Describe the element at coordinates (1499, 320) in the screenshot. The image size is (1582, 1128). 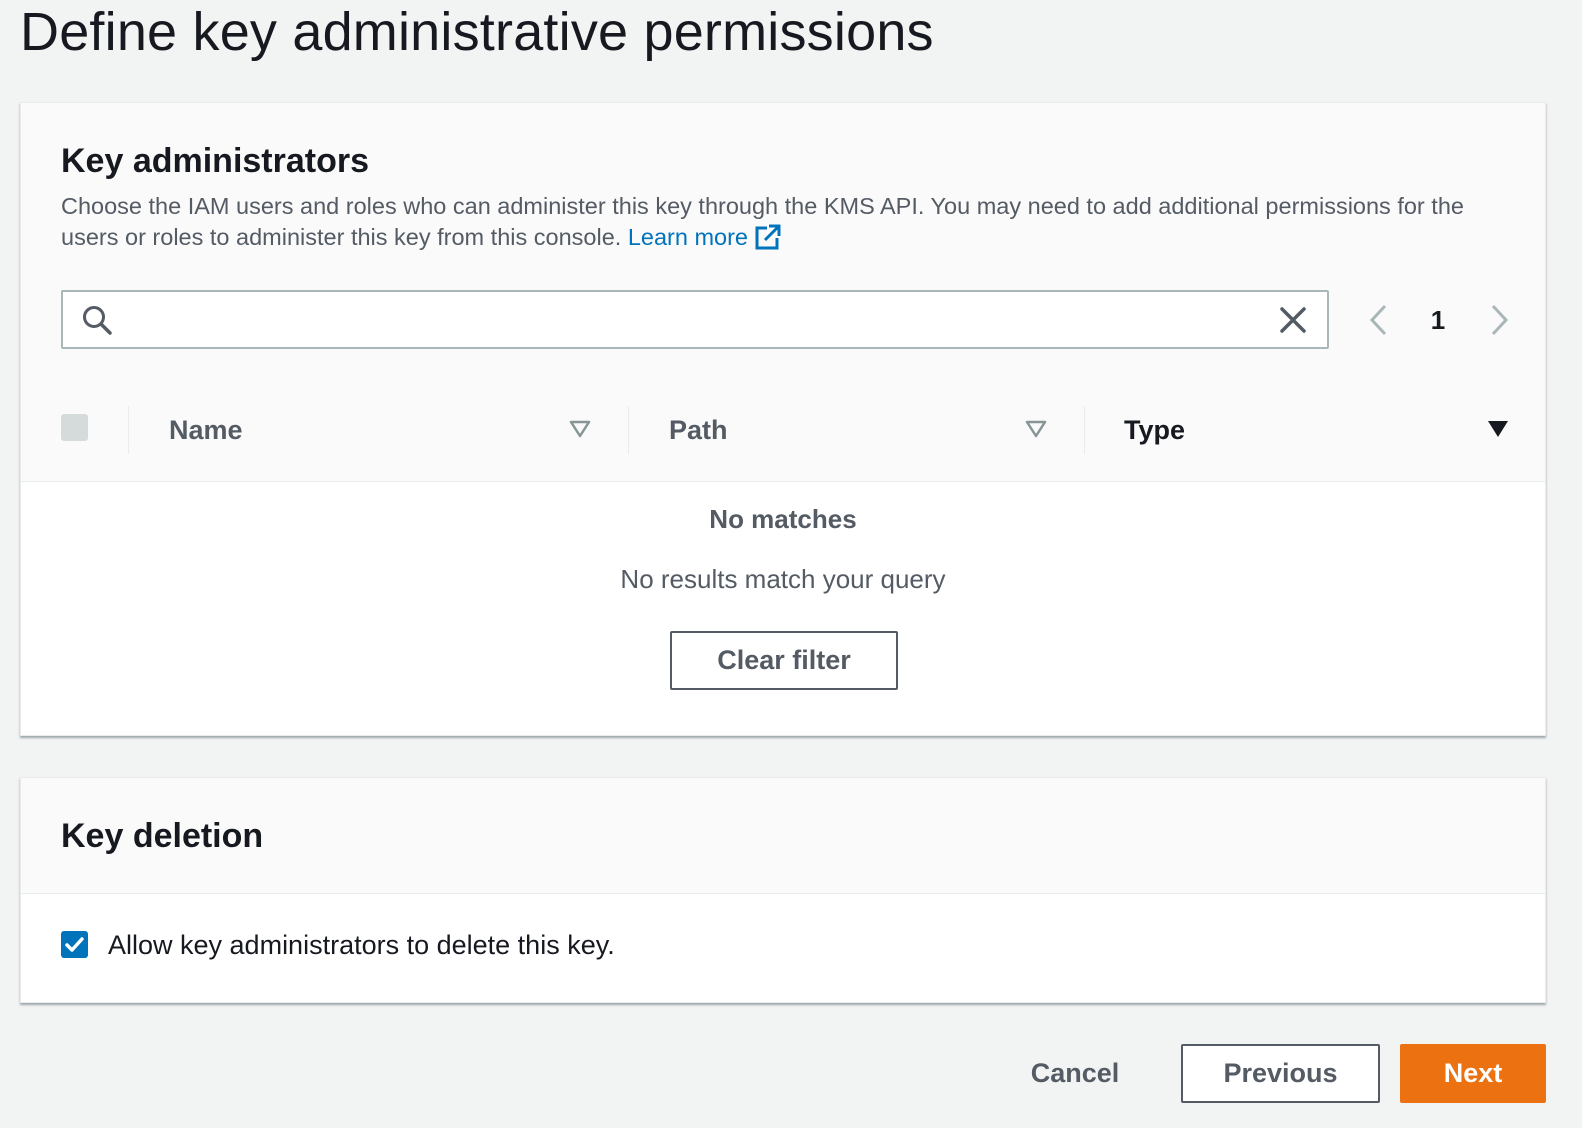
I see `chevron-right-icon` at that location.